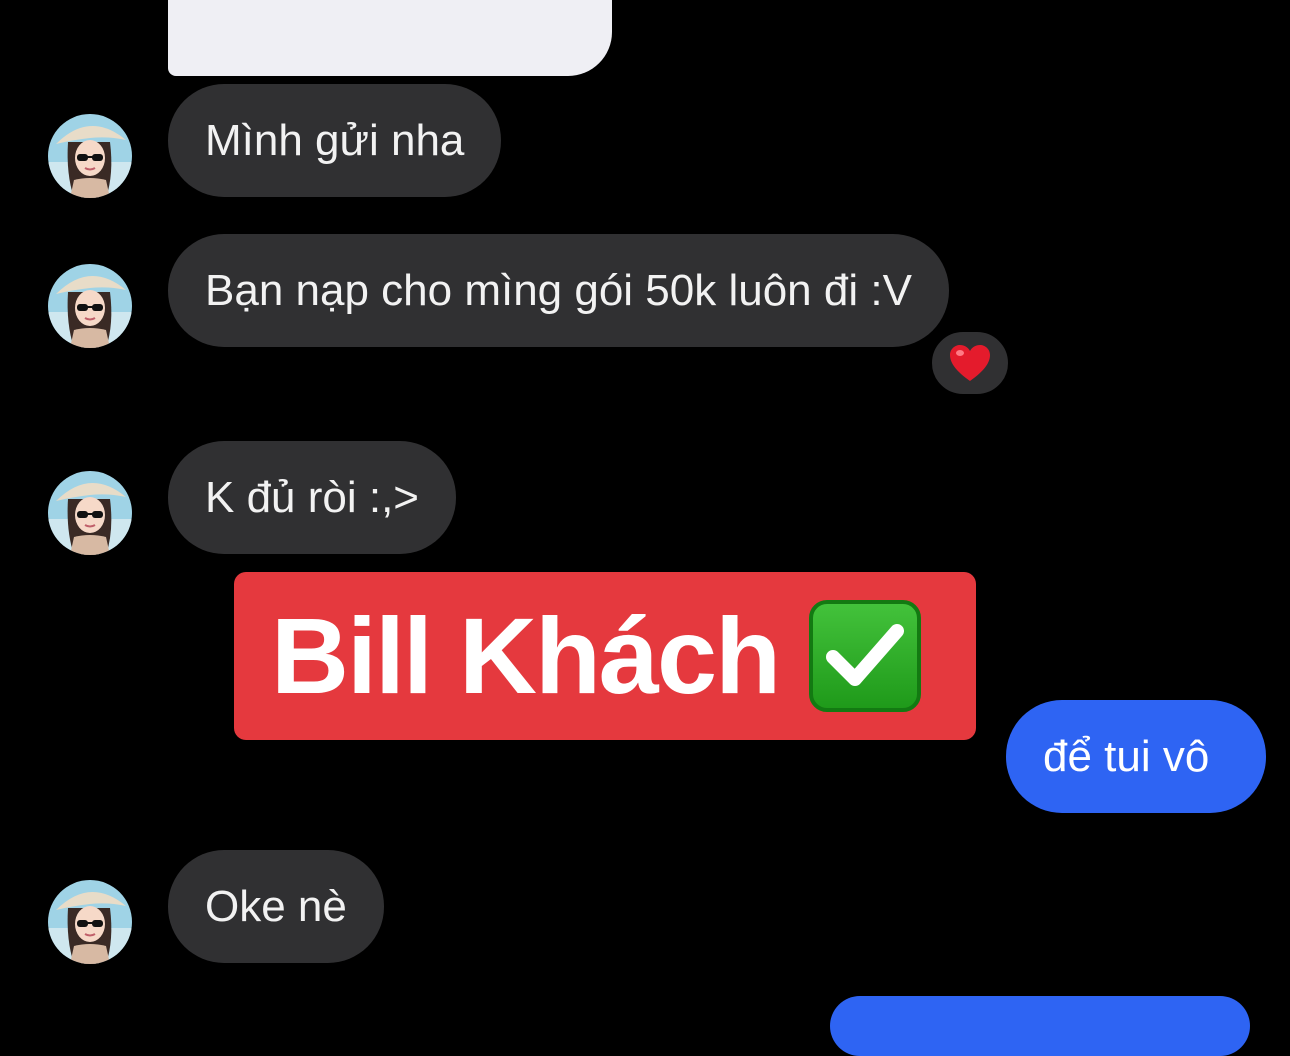 Image resolution: width=1290 pixels, height=1056 pixels. I want to click on message-bubble-incoming: Mình gửi nha, so click(335, 140).